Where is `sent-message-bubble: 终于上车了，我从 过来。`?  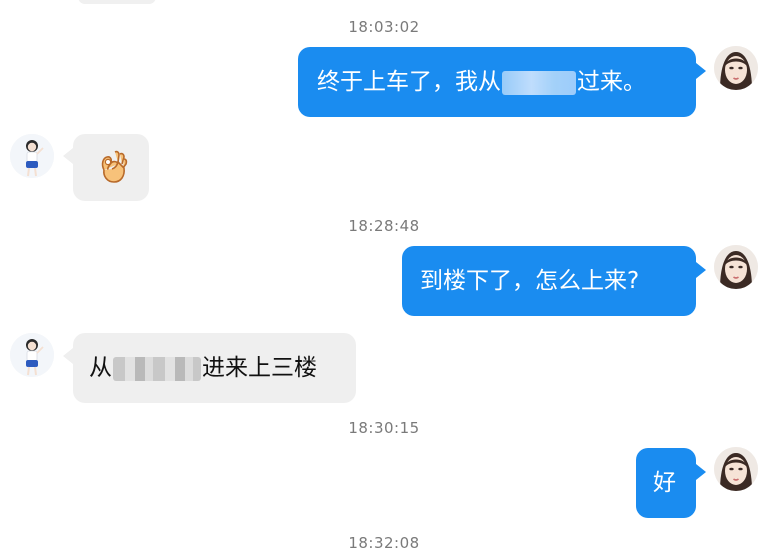
sent-message-bubble: 终于上车了，我从 过来。 is located at coordinates (497, 82).